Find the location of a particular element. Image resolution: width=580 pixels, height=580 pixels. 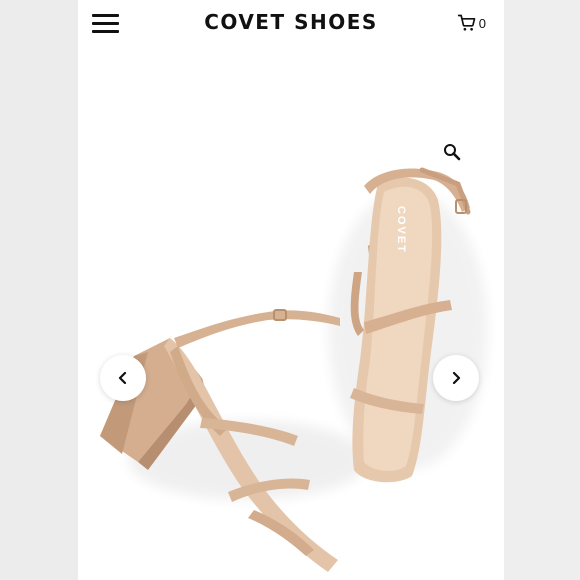

left-margin is located at coordinates (39, 290).